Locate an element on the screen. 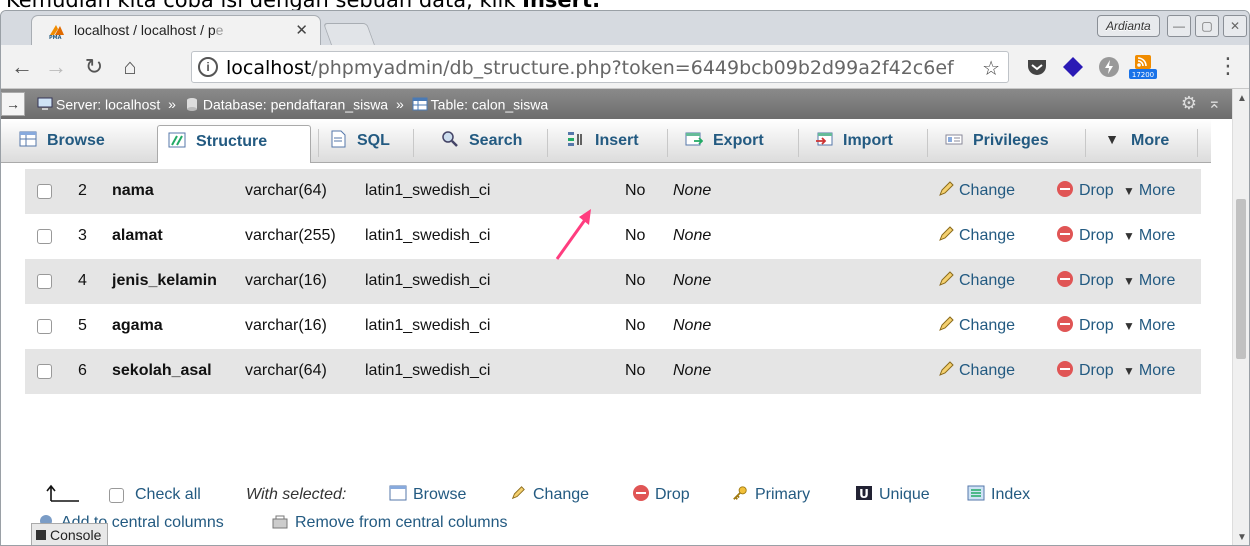  tab-insert: Insert is located at coordinates (598, 144).